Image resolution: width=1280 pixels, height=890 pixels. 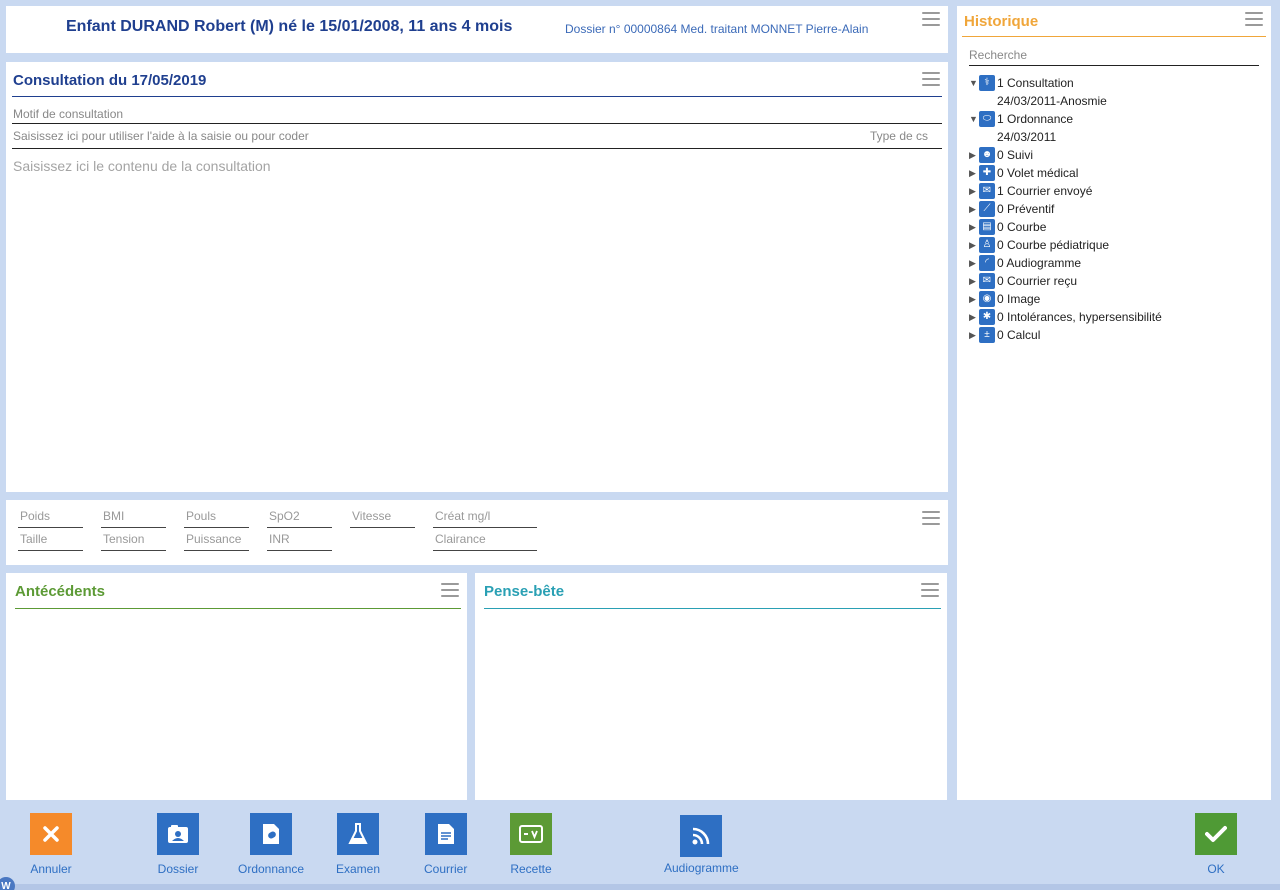 I want to click on taille-field: Taille, so click(x=50, y=541).